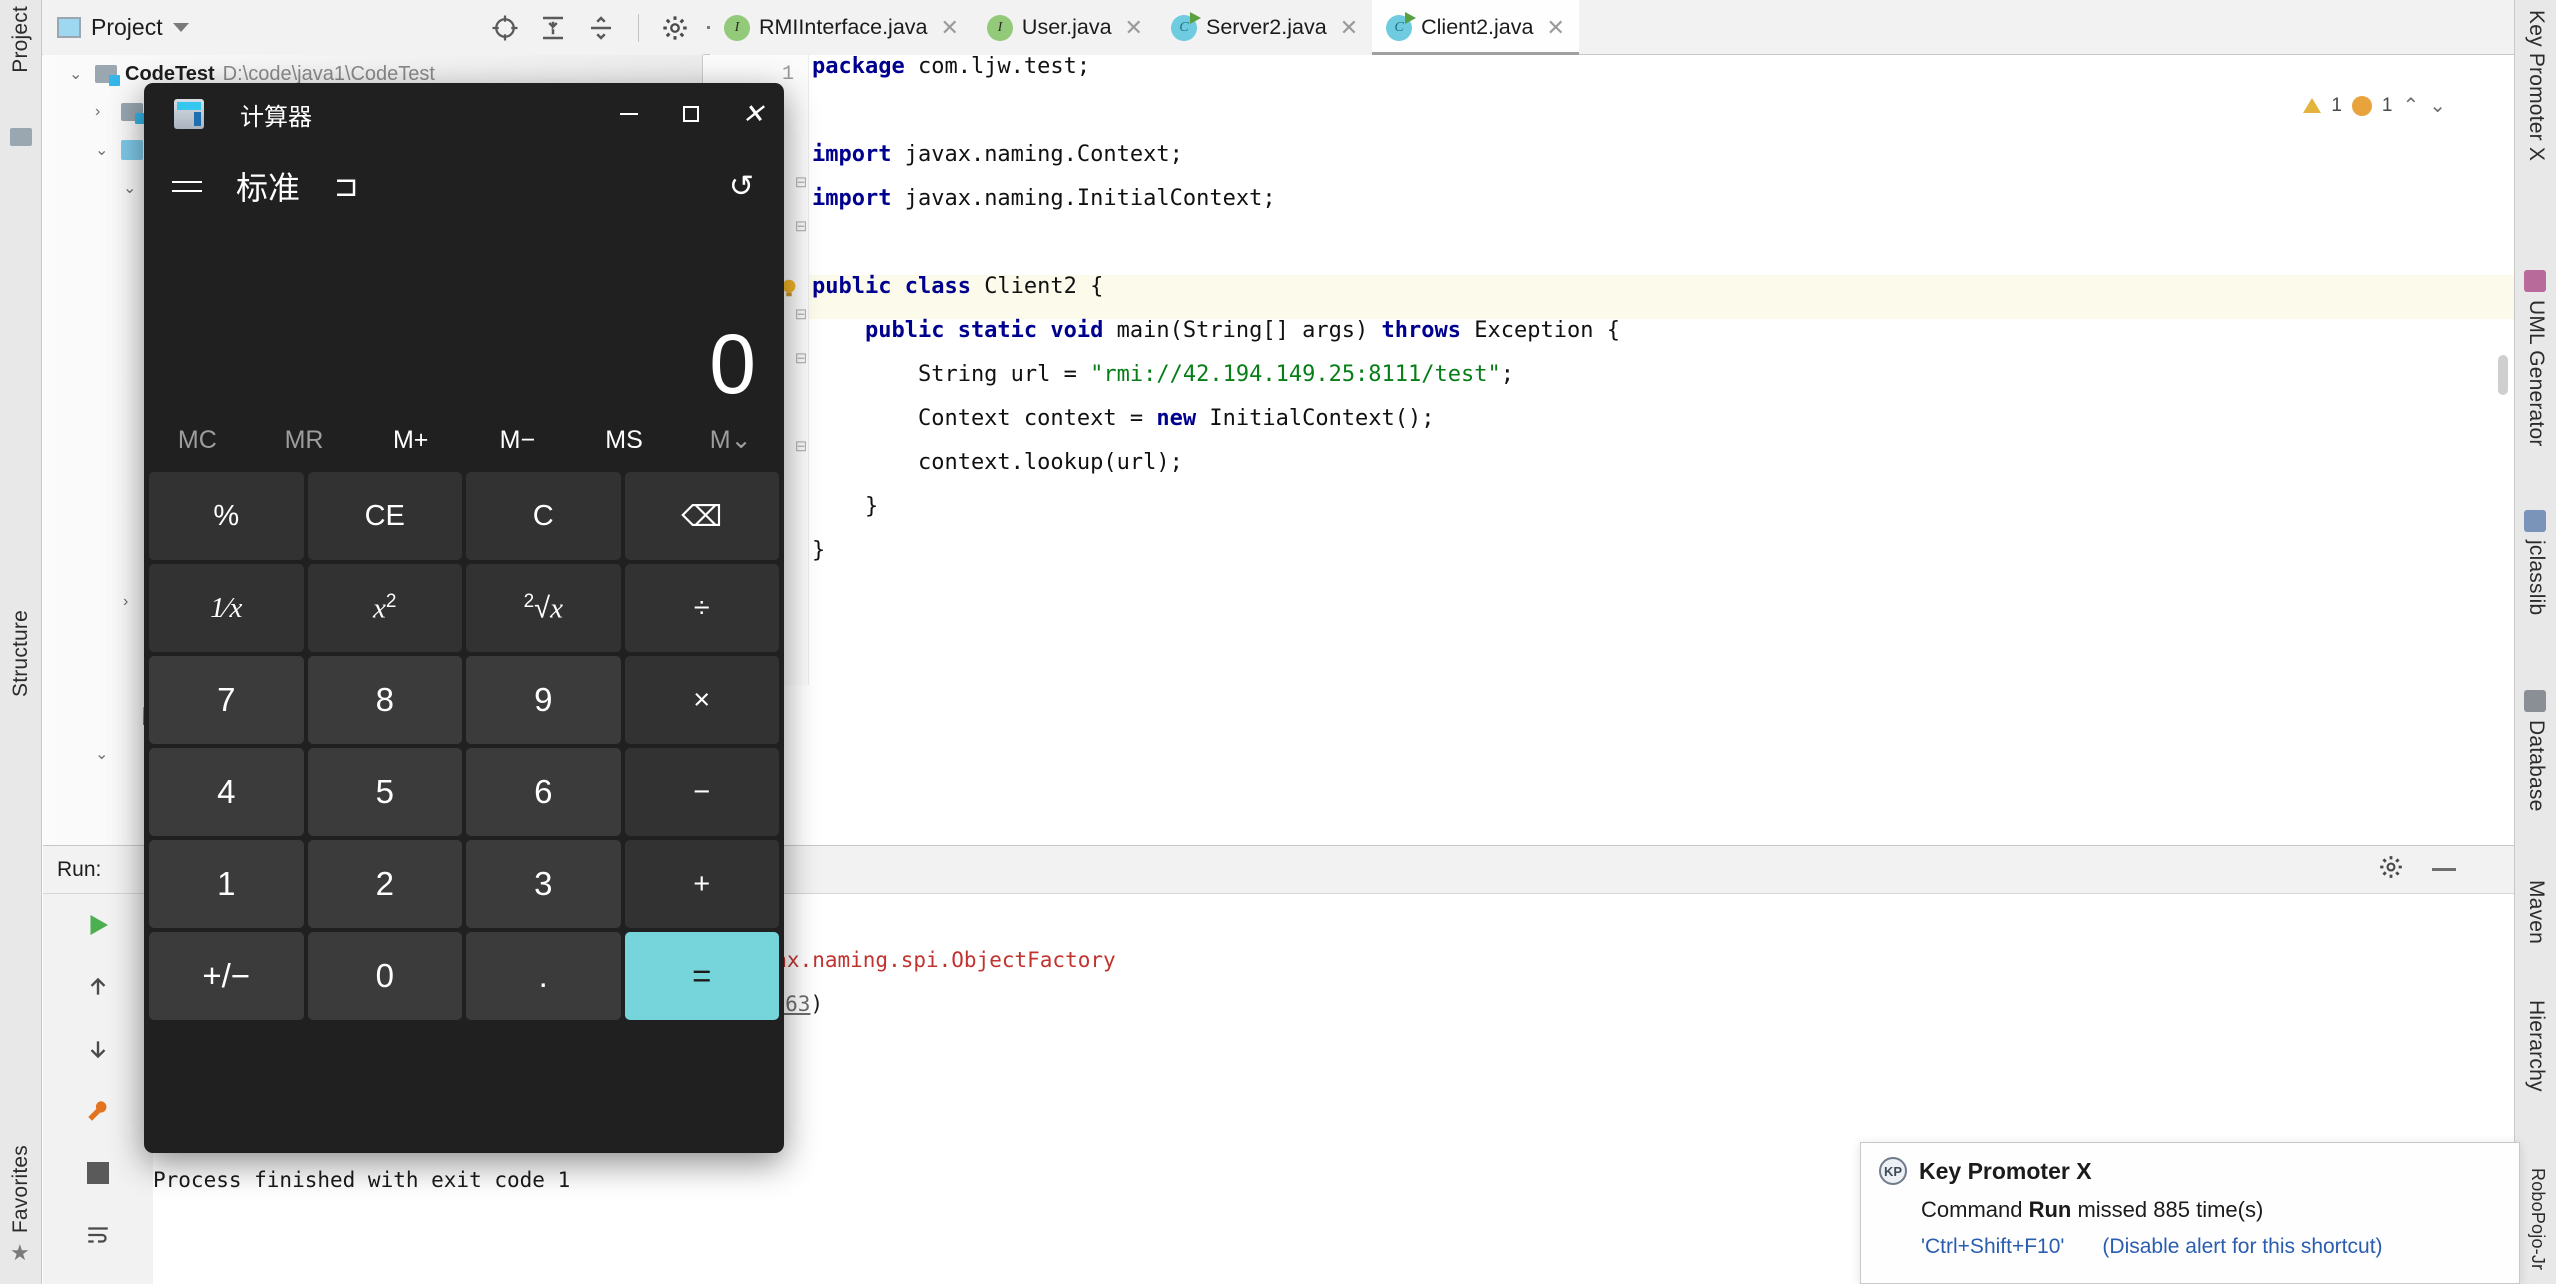  Describe the element at coordinates (517, 440) in the screenshot. I see `memory-button-m: M−` at that location.